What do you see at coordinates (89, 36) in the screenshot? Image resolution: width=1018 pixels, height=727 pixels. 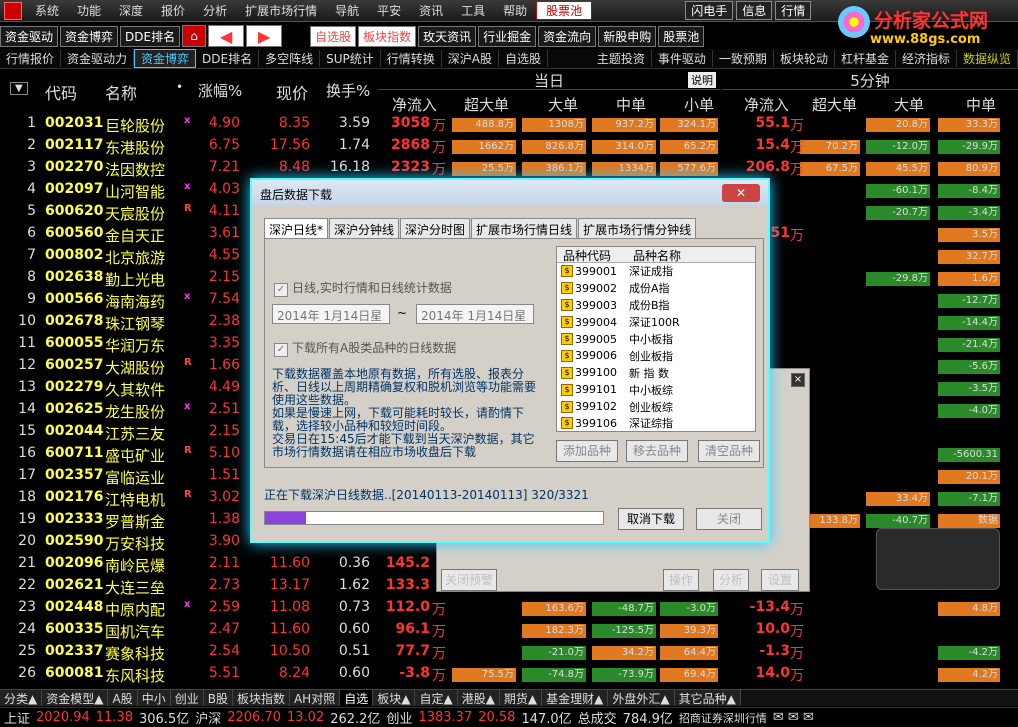 I see `tb-fund-game: 资金博弈` at bounding box center [89, 36].